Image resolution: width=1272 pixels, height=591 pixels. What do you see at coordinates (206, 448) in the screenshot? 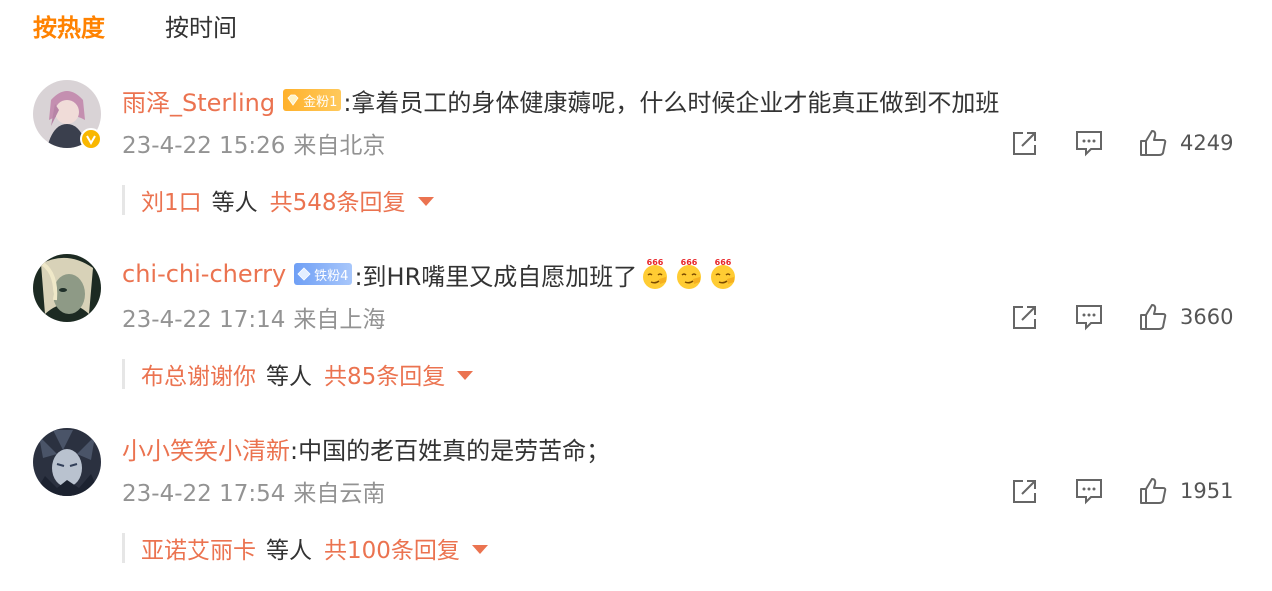
I see `username: 小小笑笑小清新` at bounding box center [206, 448].